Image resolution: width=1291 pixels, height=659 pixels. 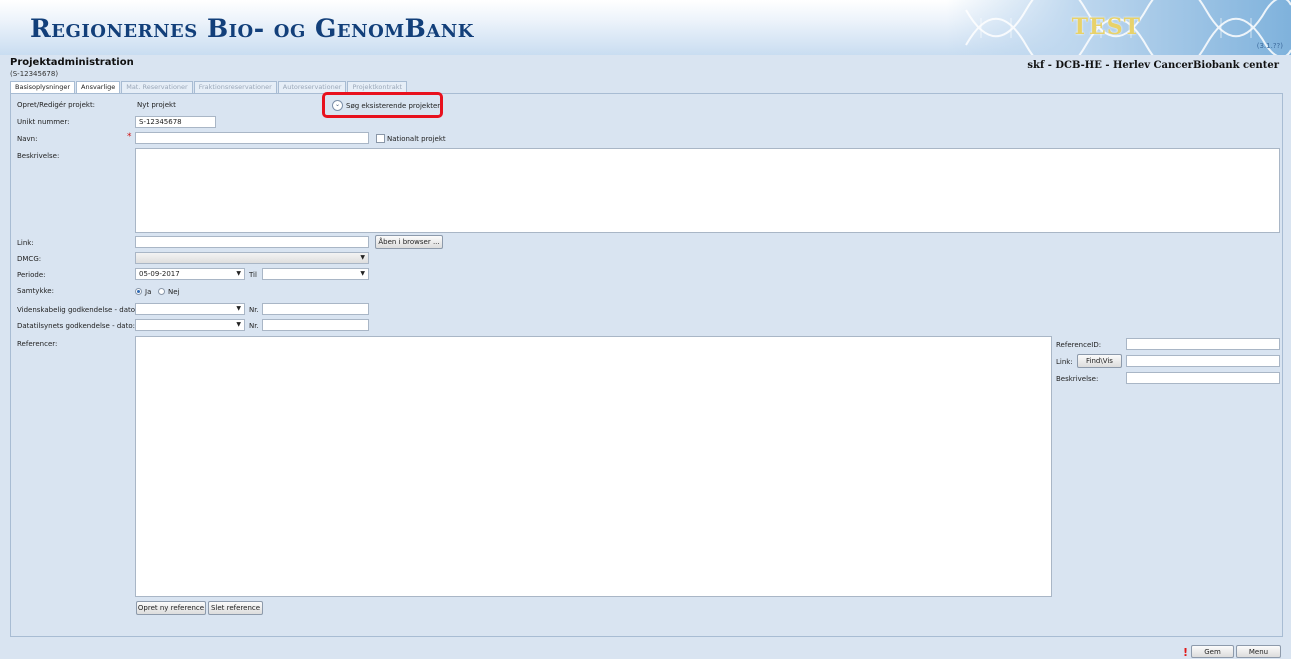 I want to click on opret-reference-button: Opret ny reference, so click(x=171, y=608).